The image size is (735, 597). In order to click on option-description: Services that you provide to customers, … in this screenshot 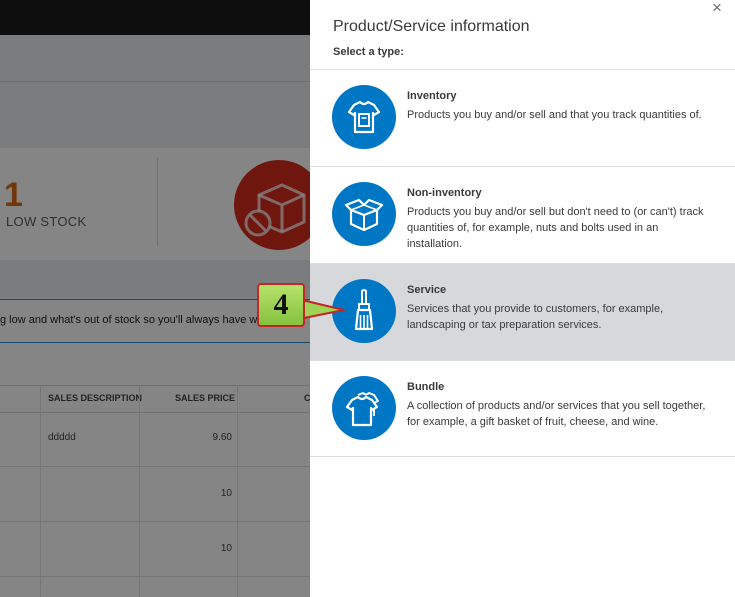, I will do `click(535, 317)`.